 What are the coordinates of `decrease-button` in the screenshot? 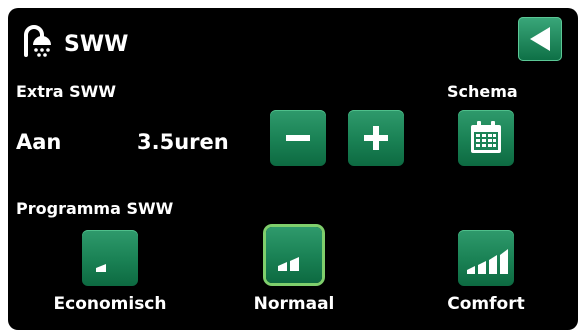 It's located at (298, 138).